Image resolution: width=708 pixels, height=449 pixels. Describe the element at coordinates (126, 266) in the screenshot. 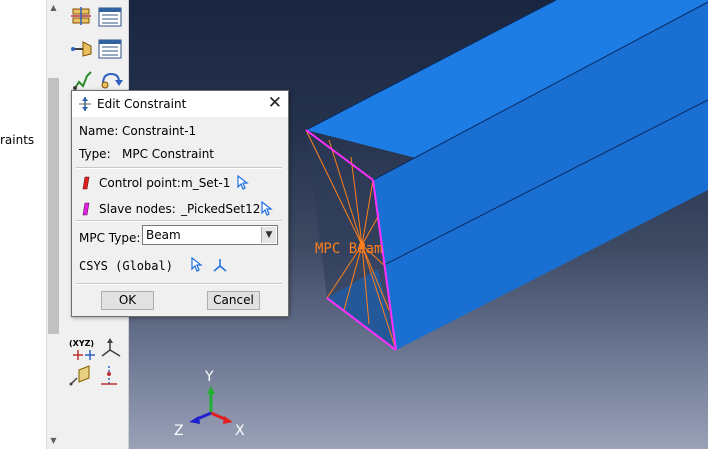

I see `csys-label: CSYS (Global)` at that location.